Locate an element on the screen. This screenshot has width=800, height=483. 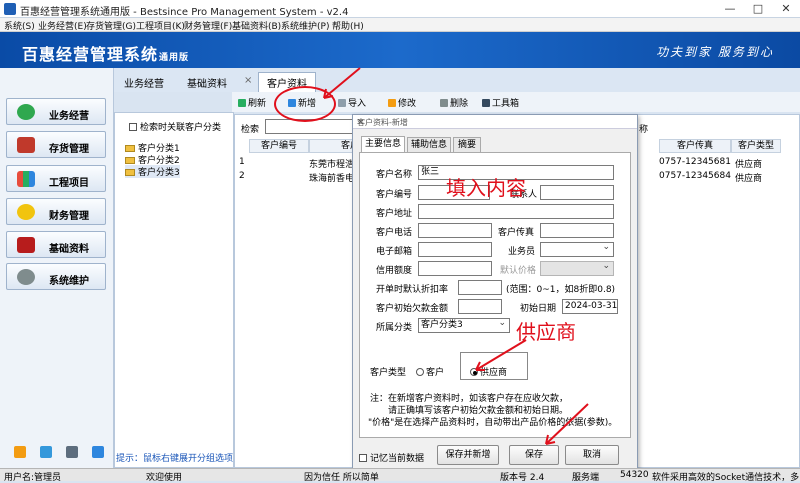
arrow-to-supplier is located at coordinates (501, 355).